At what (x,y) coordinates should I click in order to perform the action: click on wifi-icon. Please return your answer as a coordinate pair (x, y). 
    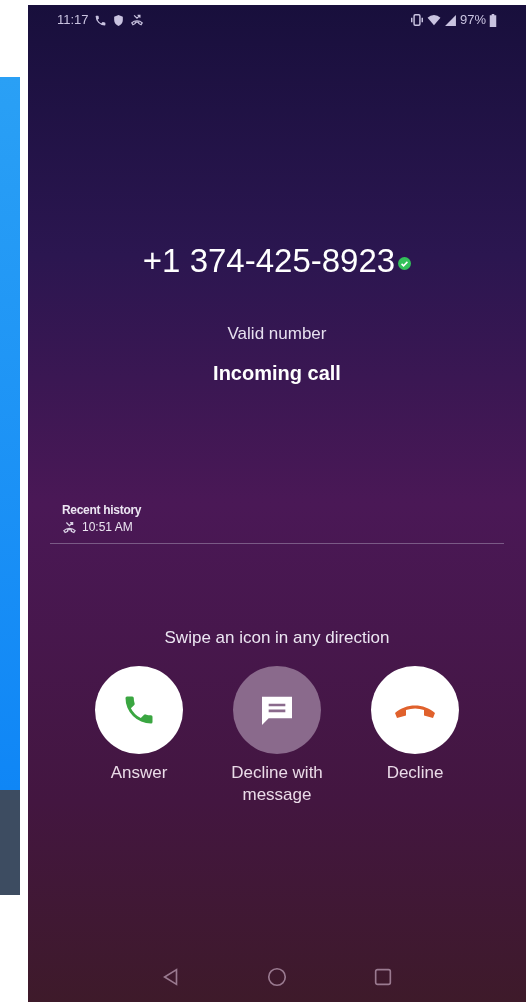
    Looking at the image, I should click on (433, 20).